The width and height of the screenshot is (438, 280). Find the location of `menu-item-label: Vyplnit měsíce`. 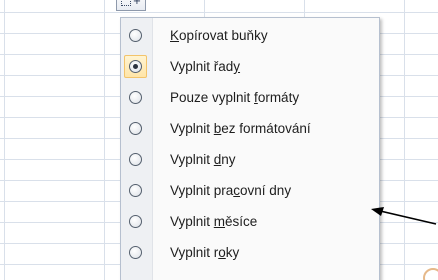

menu-item-label: Vyplnit měsíce is located at coordinates (214, 221).